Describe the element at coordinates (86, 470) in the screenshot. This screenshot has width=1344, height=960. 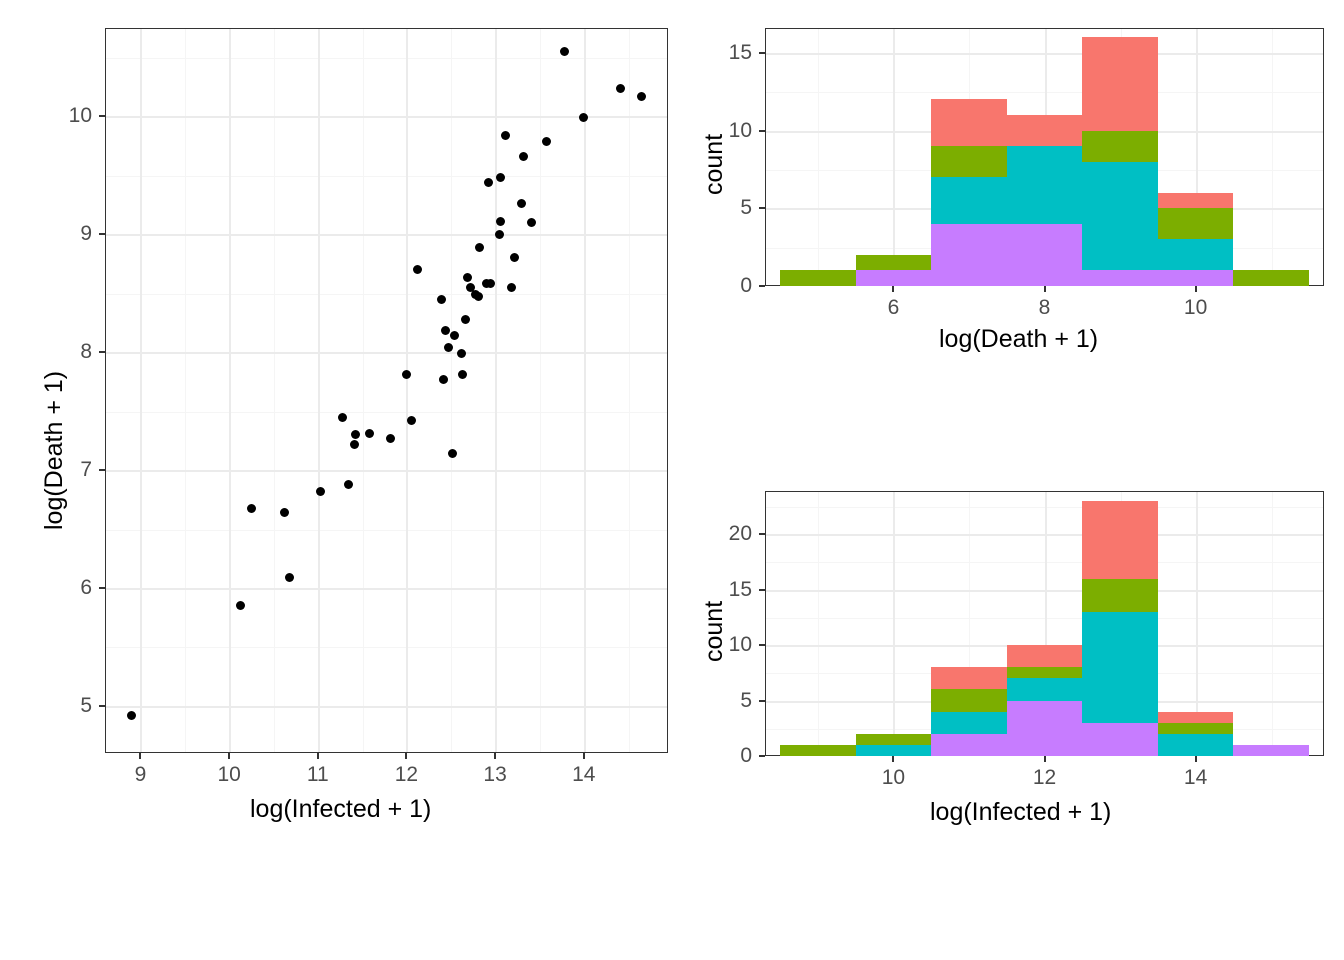
I see `y-axis-tick-label: 7` at that location.